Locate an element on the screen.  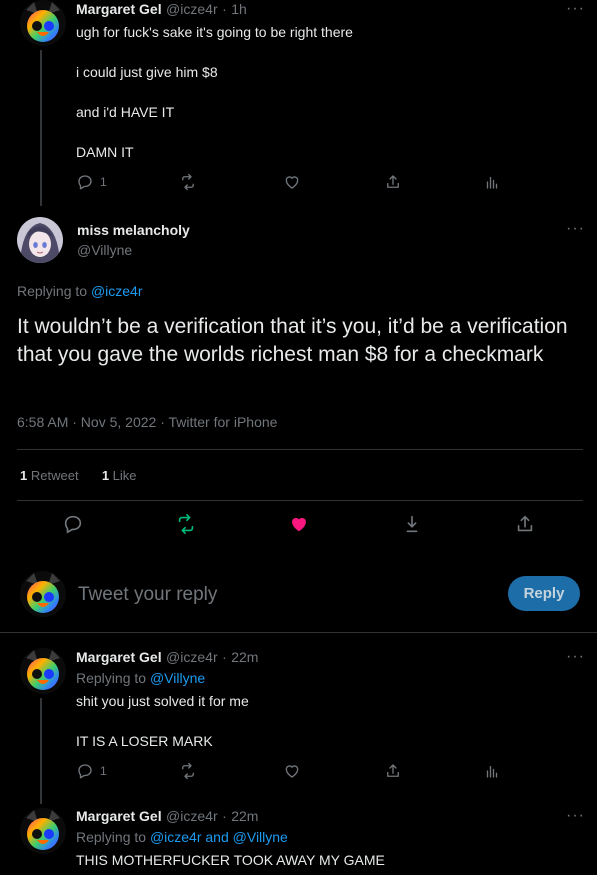
retweet-stat: 1 Retweet is located at coordinates (51, 475).